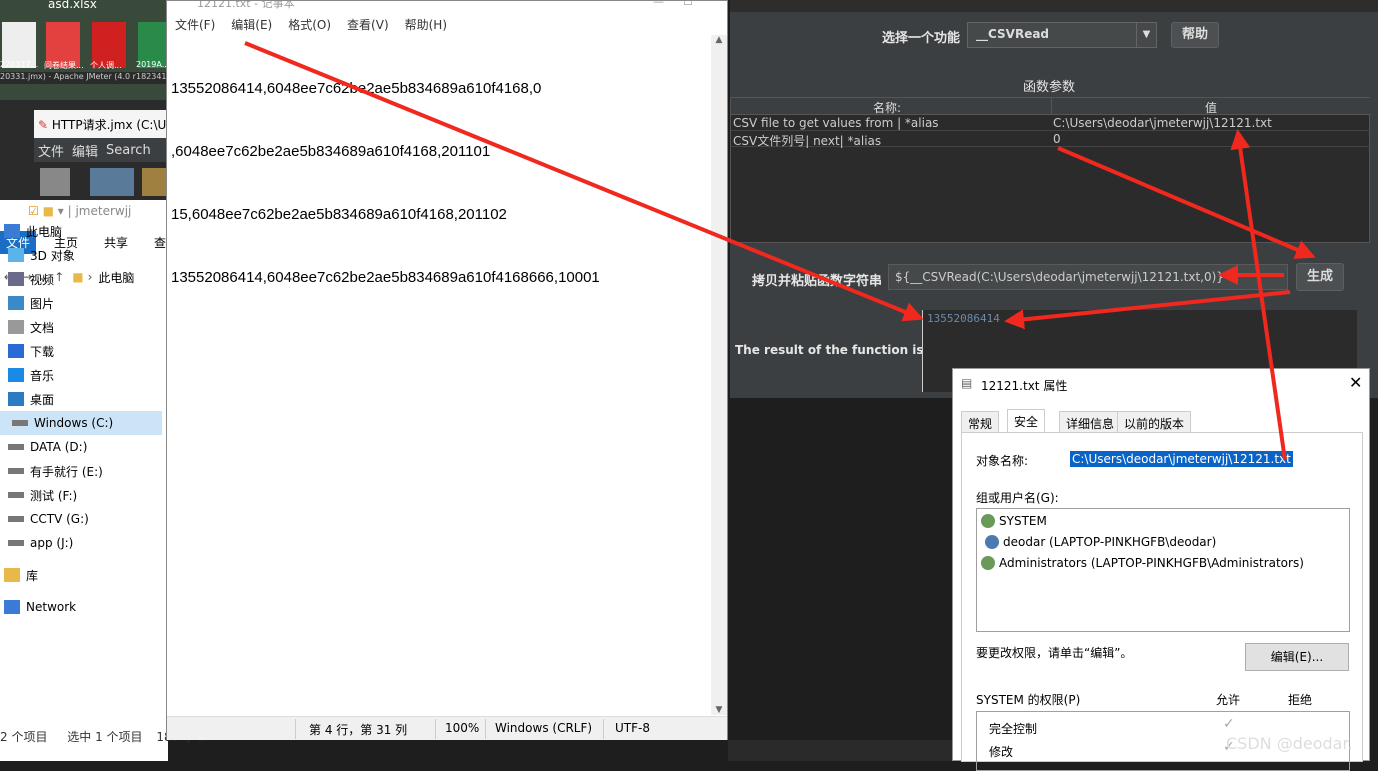 This screenshot has width=1378, height=771. I want to click on user-icon, so click(992, 542).